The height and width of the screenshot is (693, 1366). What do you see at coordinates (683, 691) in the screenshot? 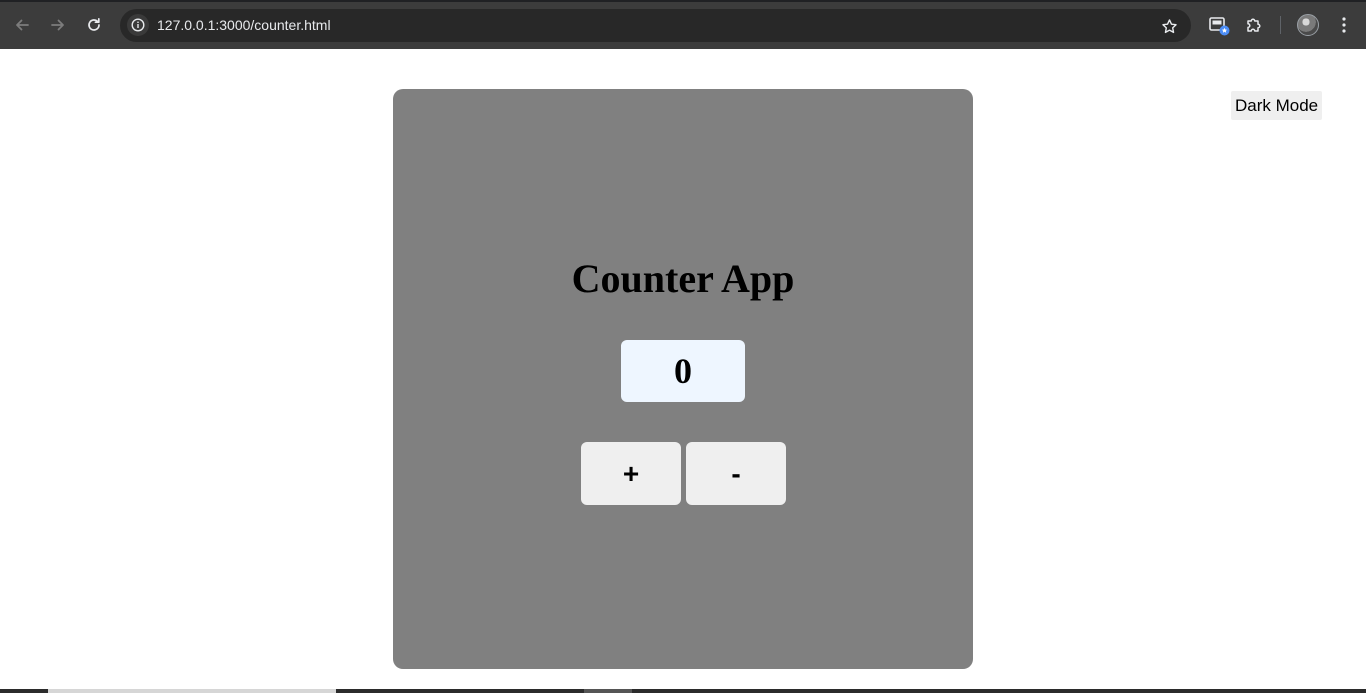
I see `taskbar-edge` at bounding box center [683, 691].